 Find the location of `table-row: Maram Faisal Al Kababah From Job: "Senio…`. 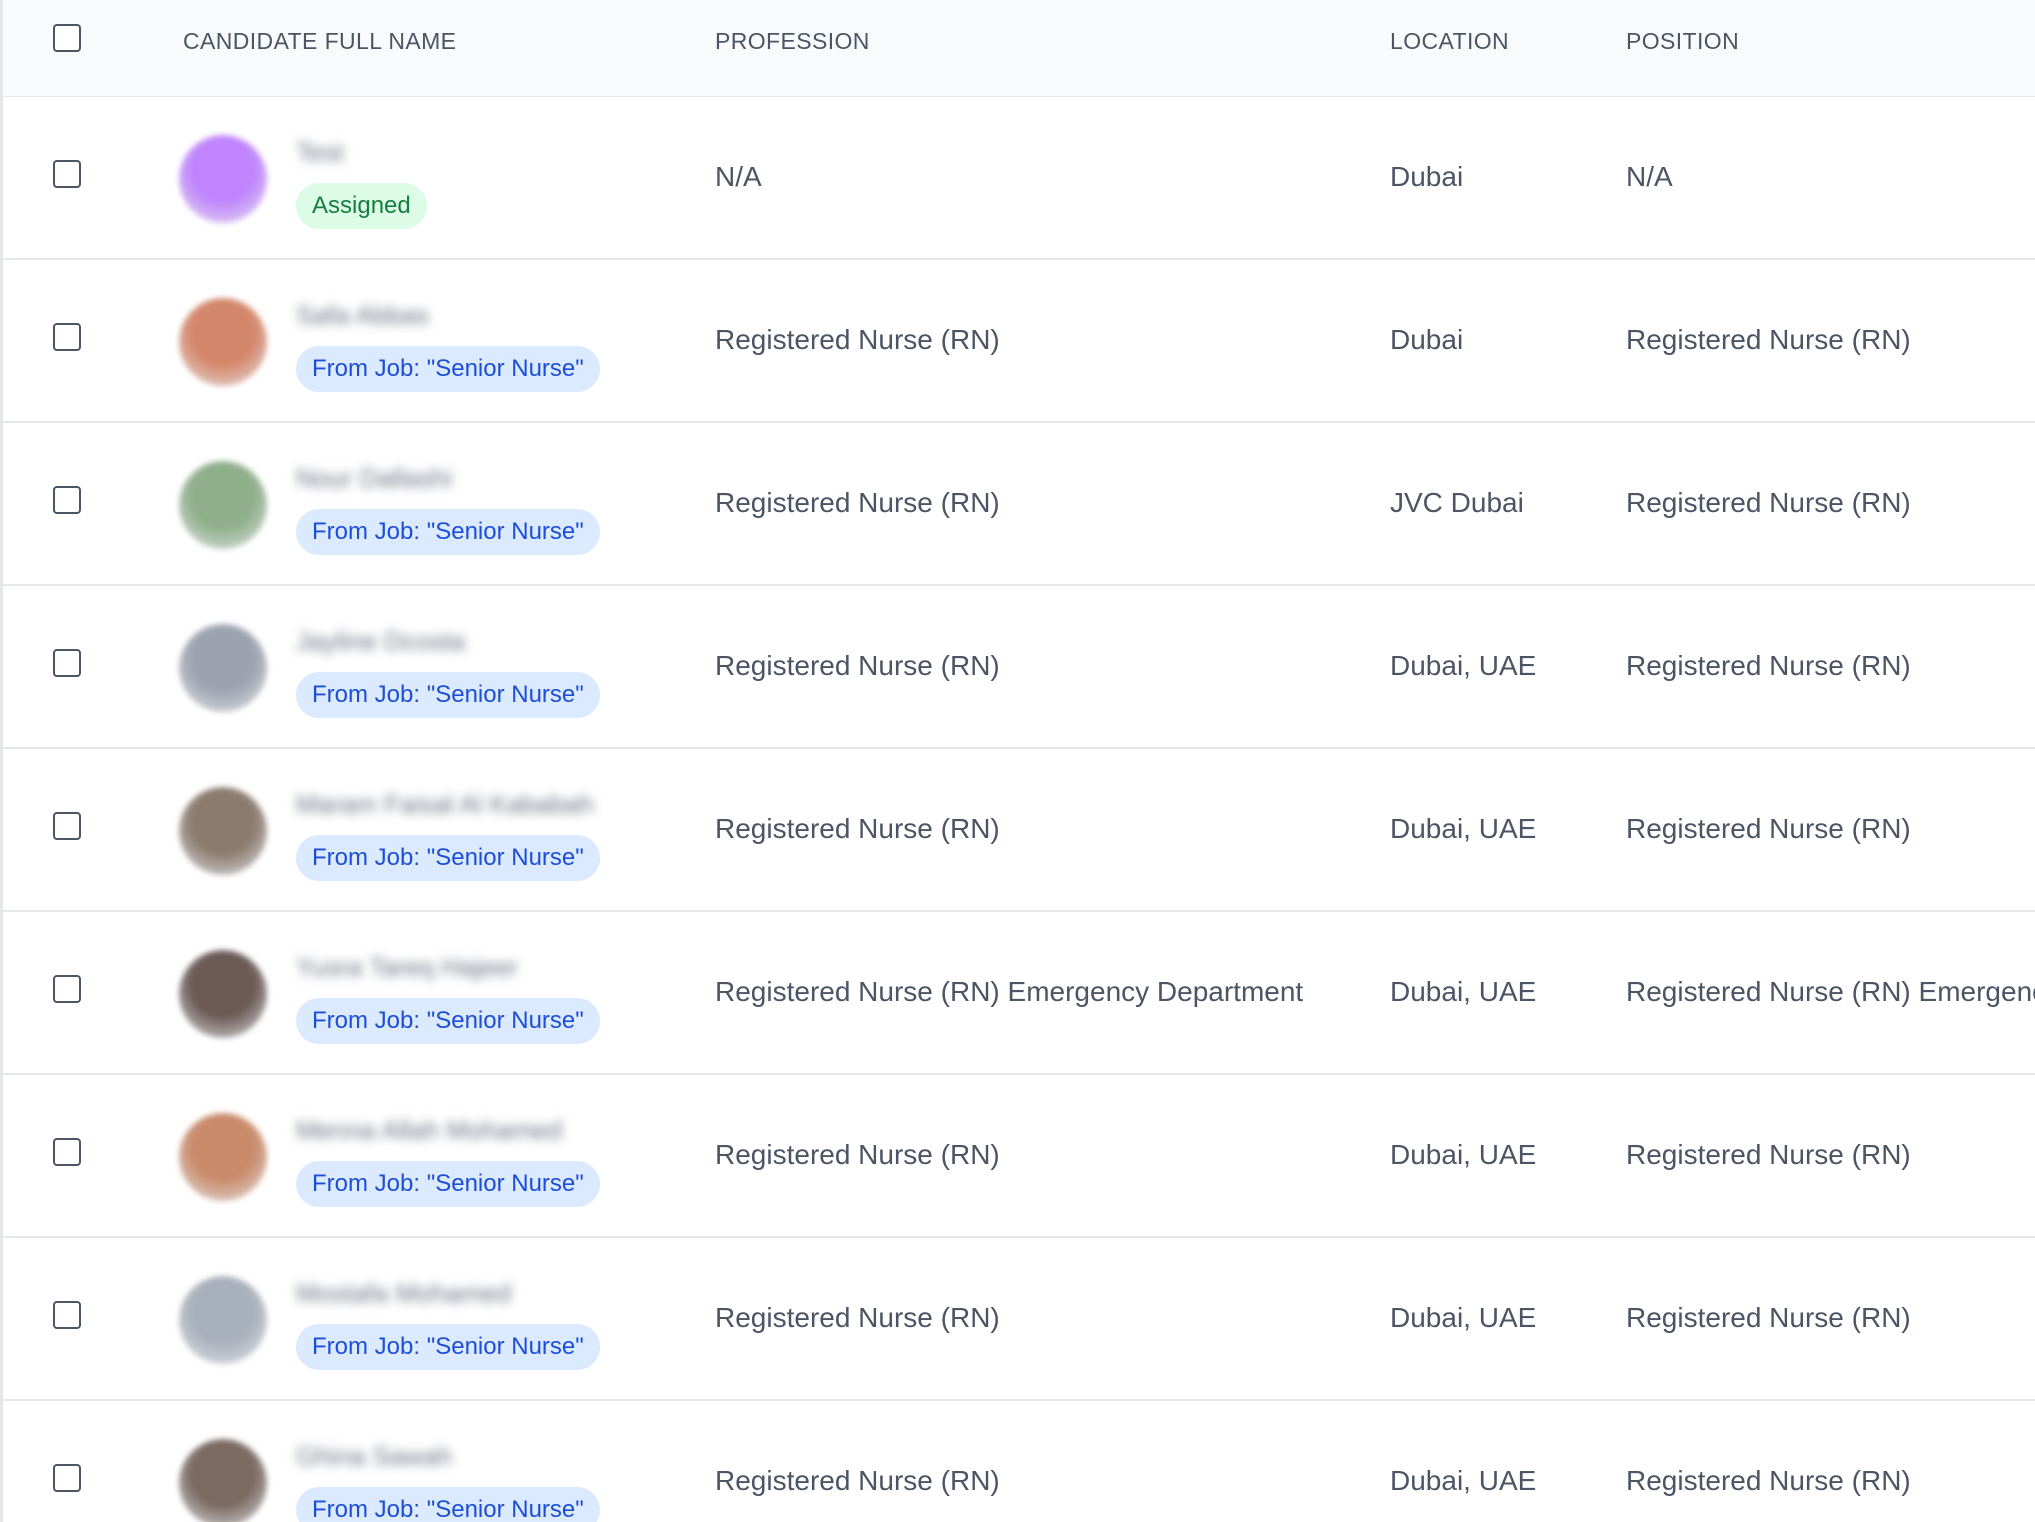

table-row: Maram Faisal Al Kababah From Job: "Senio… is located at coordinates (1019, 830).